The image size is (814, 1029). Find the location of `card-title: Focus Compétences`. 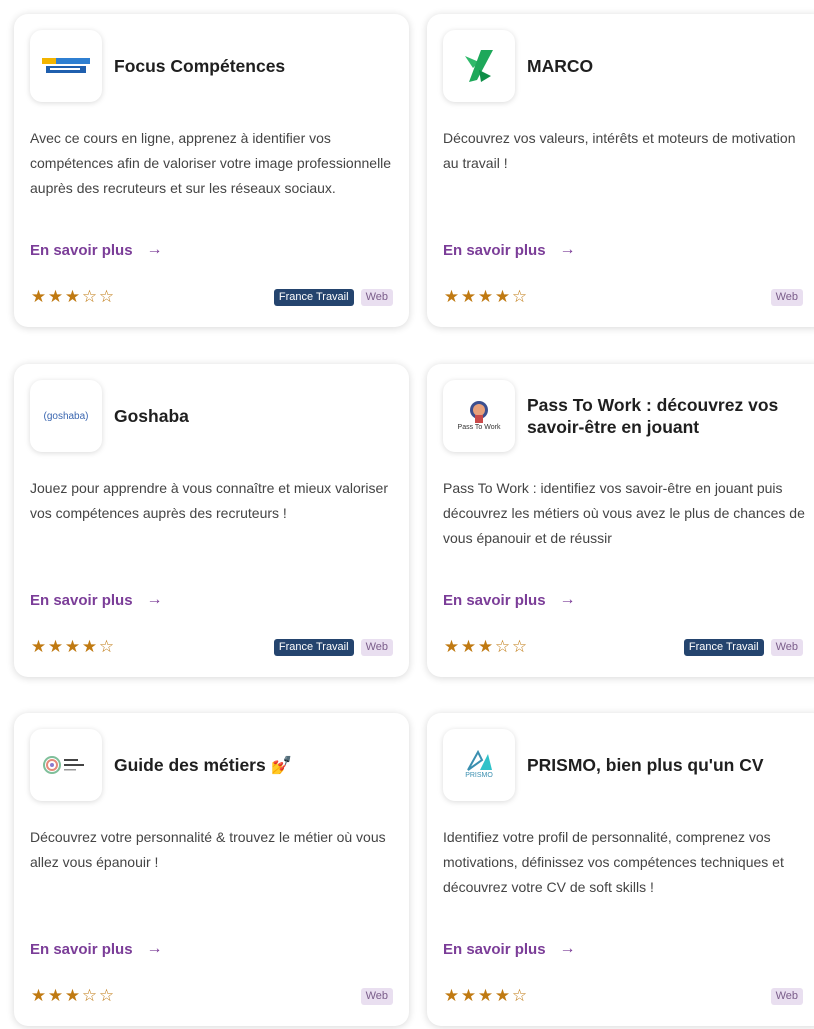

card-title: Focus Compétences is located at coordinates (200, 66).